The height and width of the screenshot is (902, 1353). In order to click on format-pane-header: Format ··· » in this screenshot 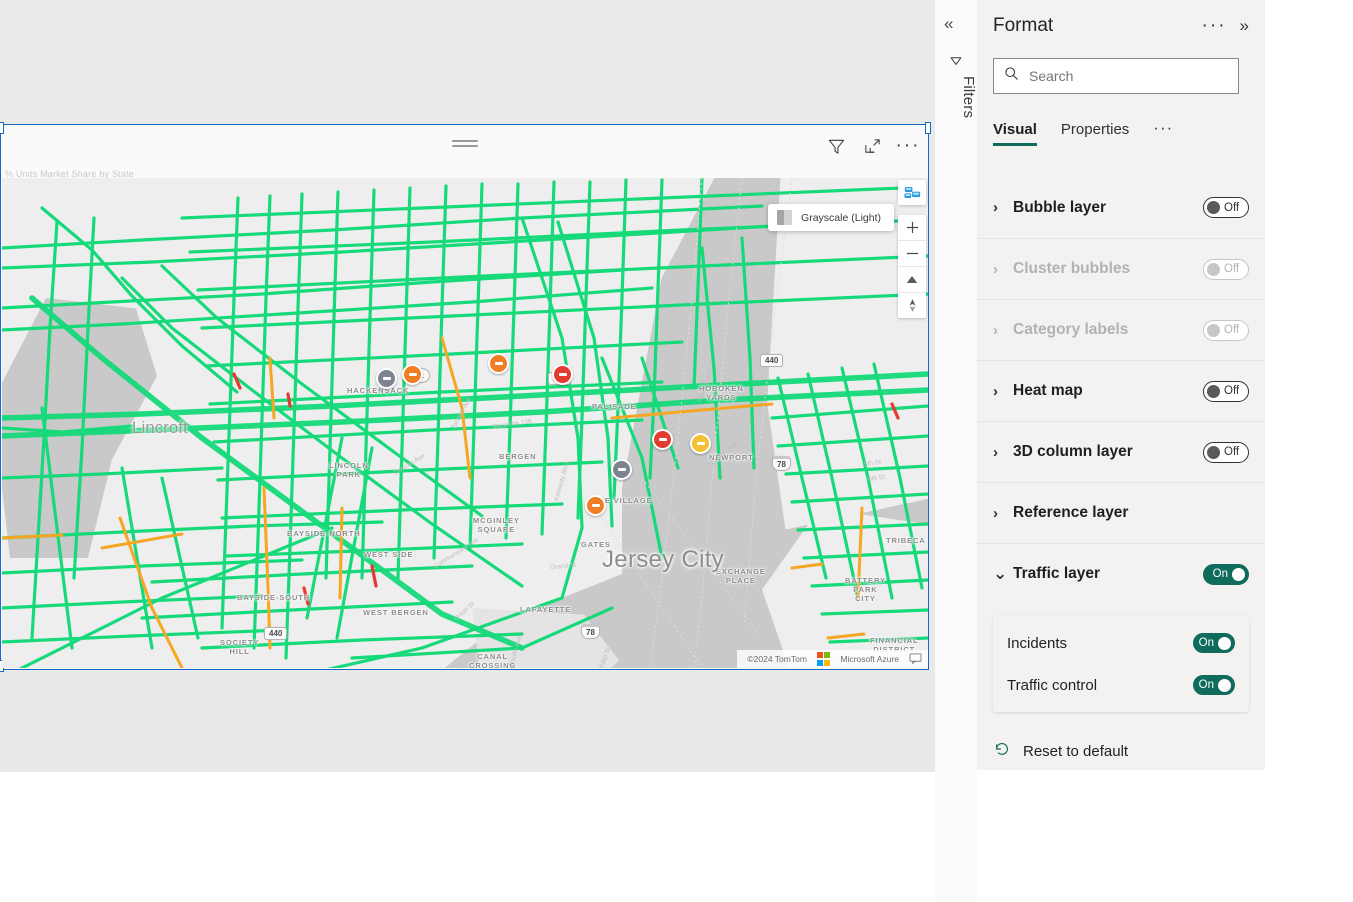, I will do `click(1121, 26)`.